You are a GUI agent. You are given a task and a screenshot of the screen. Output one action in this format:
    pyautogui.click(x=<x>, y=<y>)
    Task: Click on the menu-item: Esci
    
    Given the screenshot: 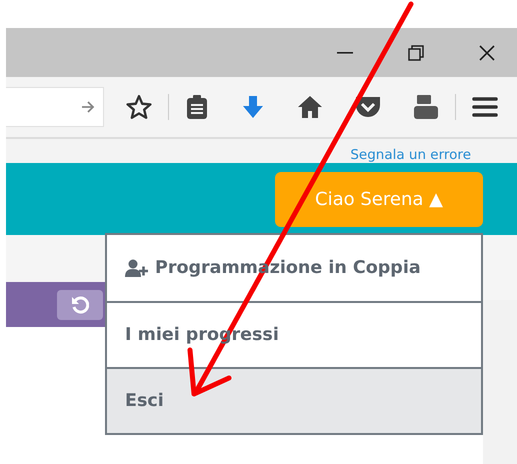 What is the action you would take?
    pyautogui.click(x=294, y=400)
    